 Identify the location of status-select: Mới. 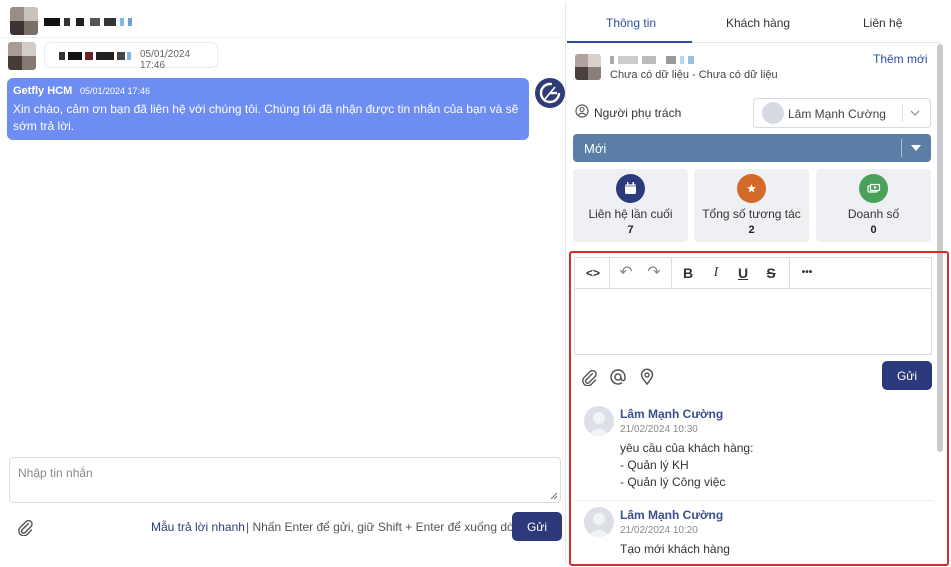
(752, 148).